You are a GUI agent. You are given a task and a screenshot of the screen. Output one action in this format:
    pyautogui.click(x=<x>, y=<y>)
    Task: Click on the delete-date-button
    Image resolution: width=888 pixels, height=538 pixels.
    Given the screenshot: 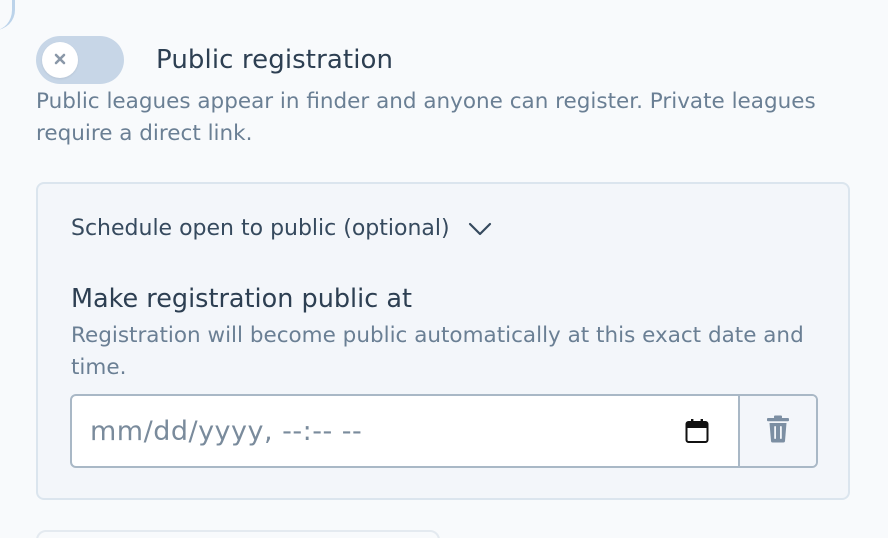 What is the action you would take?
    pyautogui.click(x=777, y=431)
    